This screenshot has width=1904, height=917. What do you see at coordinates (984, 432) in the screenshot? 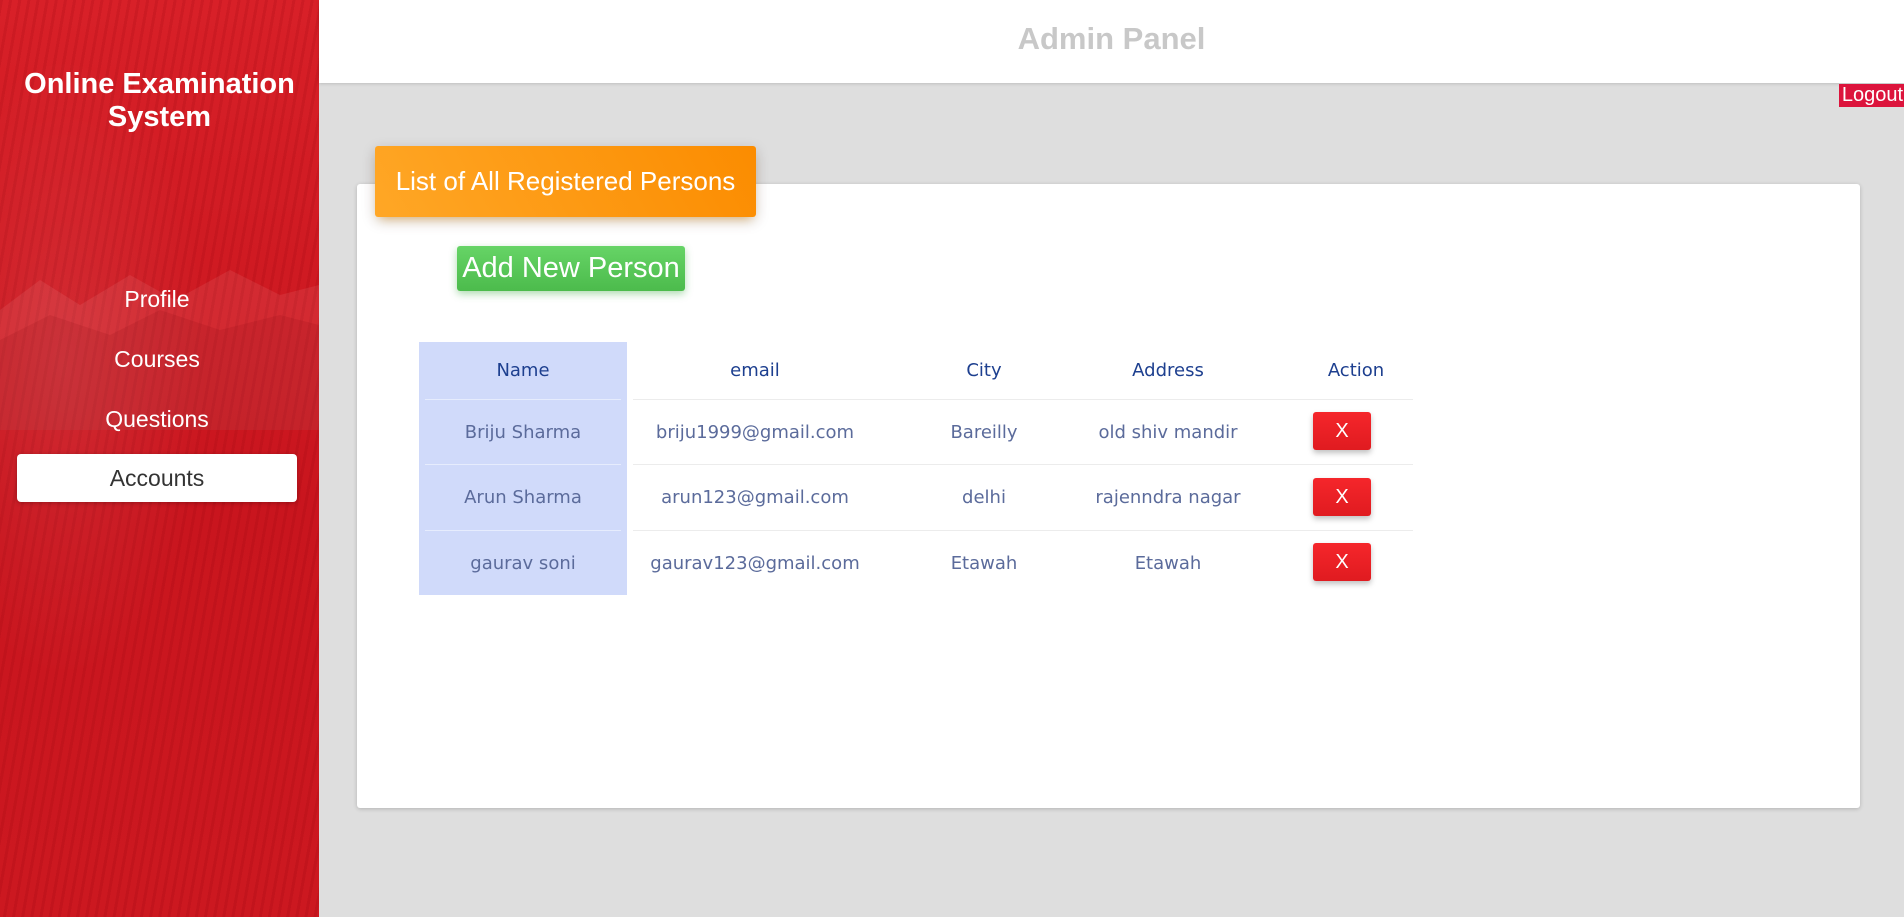
I see `cell-city: Bareilly` at bounding box center [984, 432].